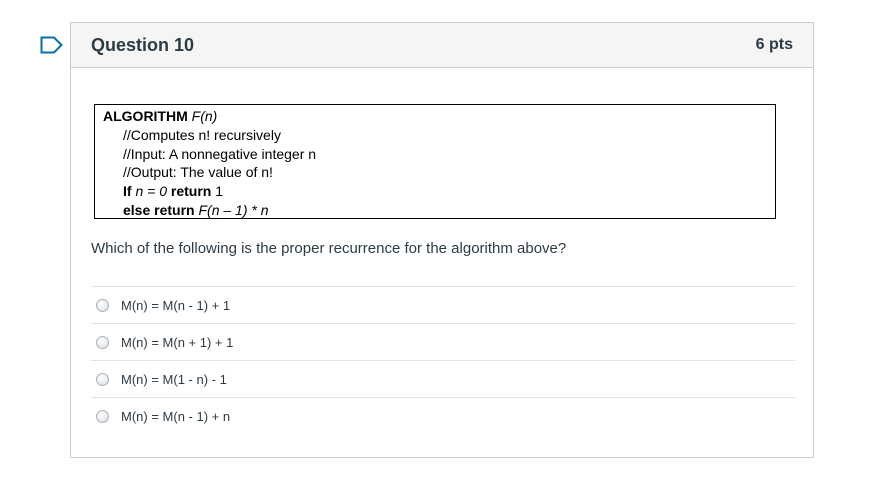 The width and height of the screenshot is (882, 478). I want to click on answer-option-4: M(n) = M(n - 1) + n, so click(443, 415).